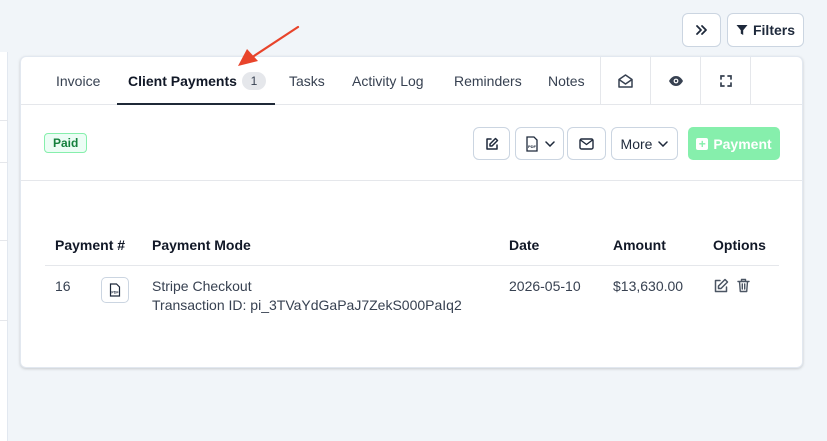 The image size is (827, 441). I want to click on tab-label: Client Payments, so click(182, 81).